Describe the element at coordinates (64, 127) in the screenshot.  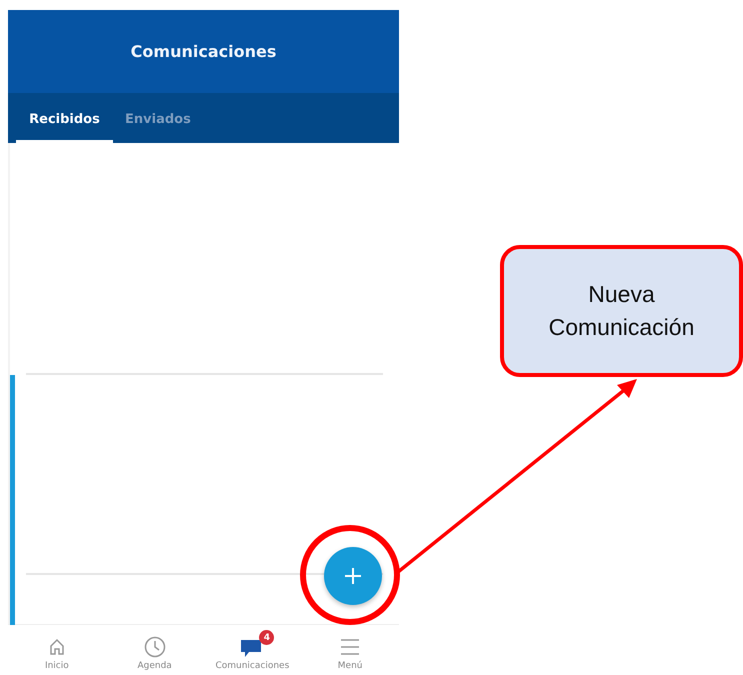
I see `tab: Recibidos` at that location.